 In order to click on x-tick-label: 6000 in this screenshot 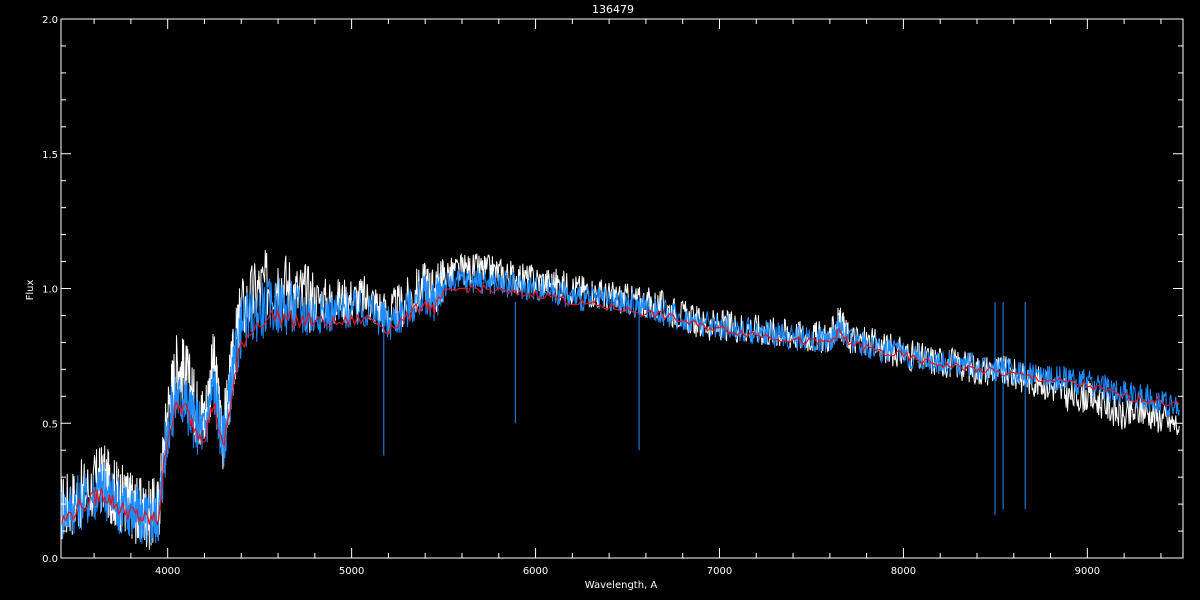, I will do `click(535, 571)`.